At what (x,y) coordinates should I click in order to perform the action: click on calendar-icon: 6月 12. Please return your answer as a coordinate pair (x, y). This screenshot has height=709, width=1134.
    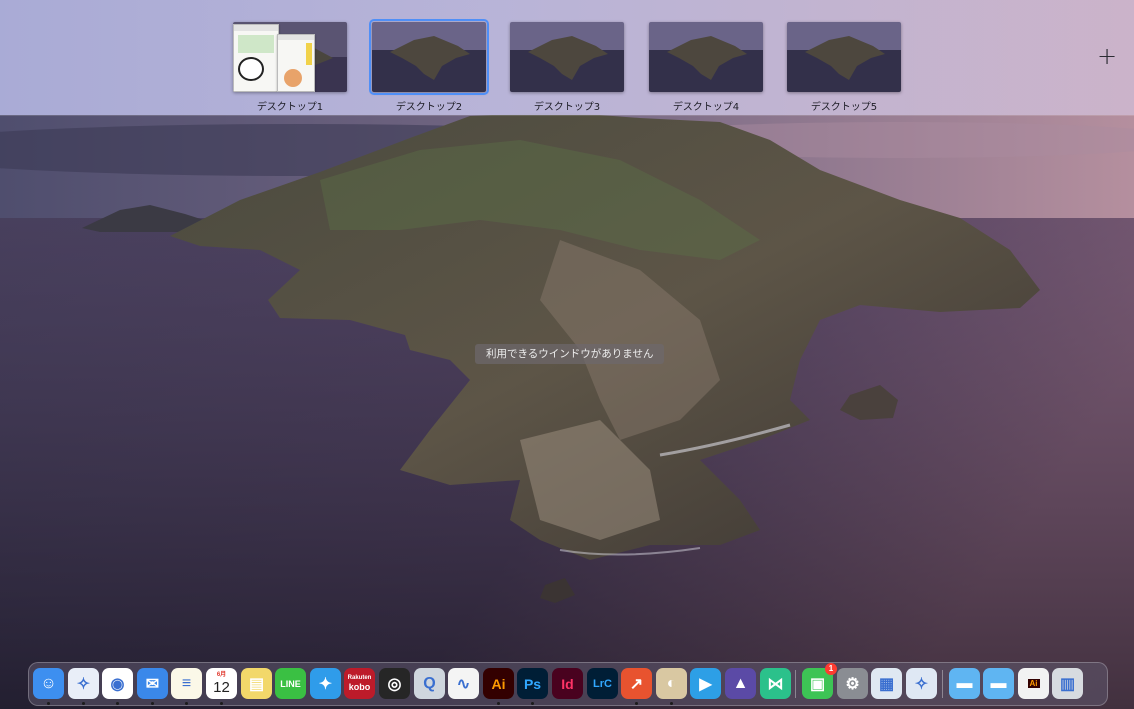
    Looking at the image, I should click on (221, 683).